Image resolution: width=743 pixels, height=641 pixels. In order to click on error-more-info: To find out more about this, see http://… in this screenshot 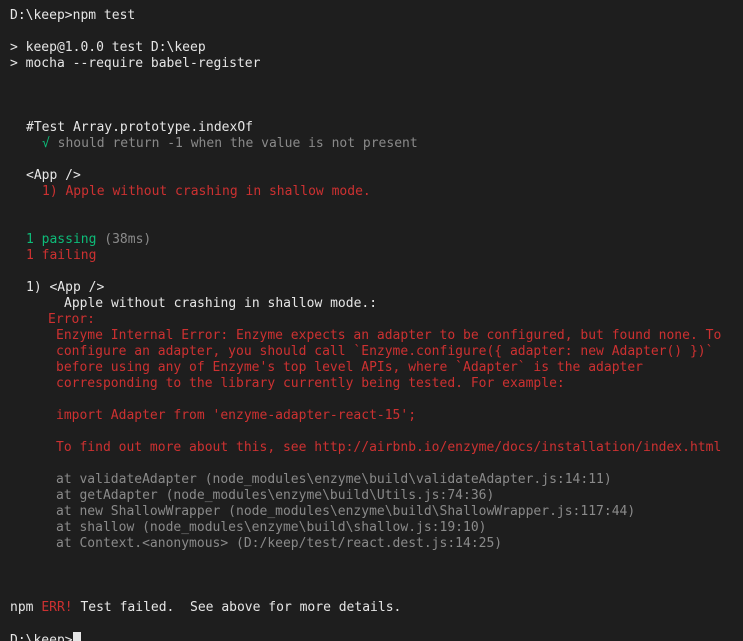, I will do `click(389, 447)`.